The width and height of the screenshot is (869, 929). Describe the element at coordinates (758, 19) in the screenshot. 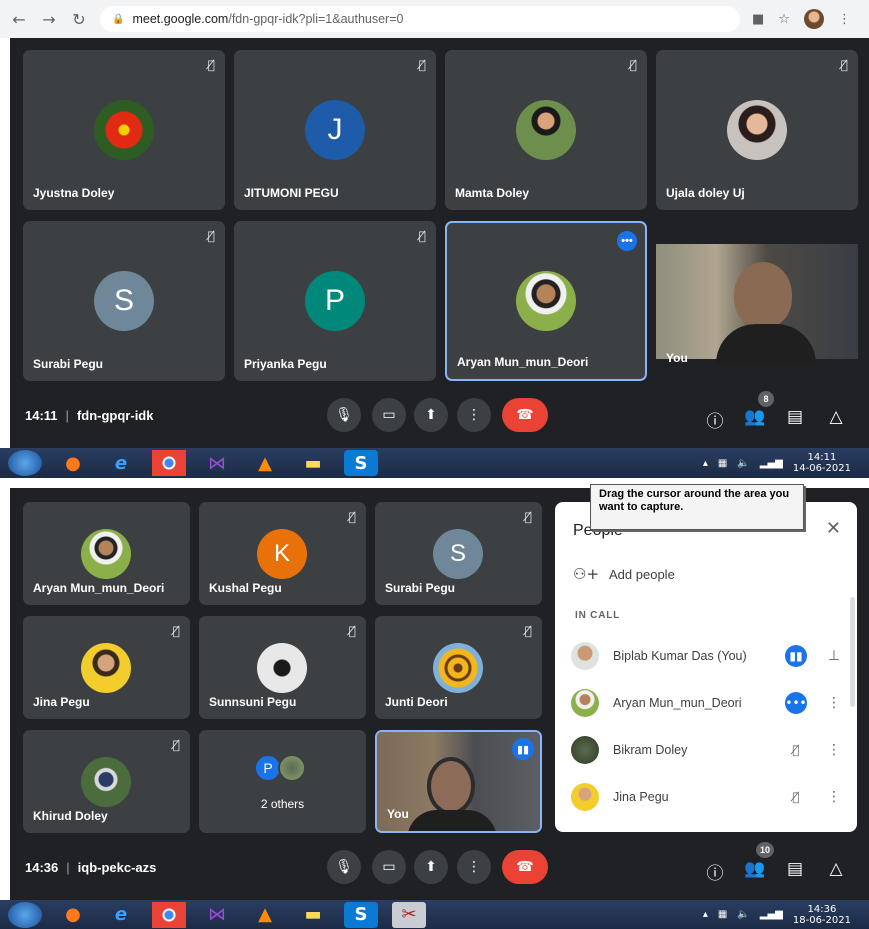

I see `camera-icon: ■` at that location.